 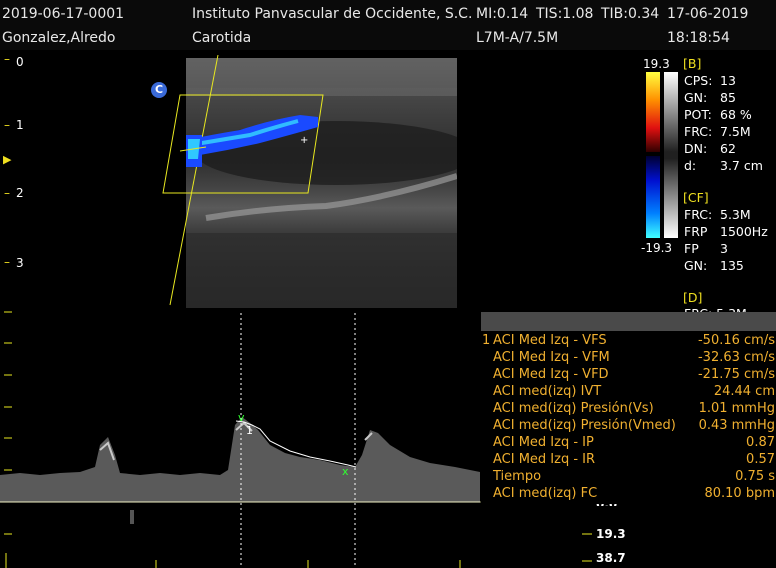 I want to click on velocity-ticks, so click(x=587, y=547).